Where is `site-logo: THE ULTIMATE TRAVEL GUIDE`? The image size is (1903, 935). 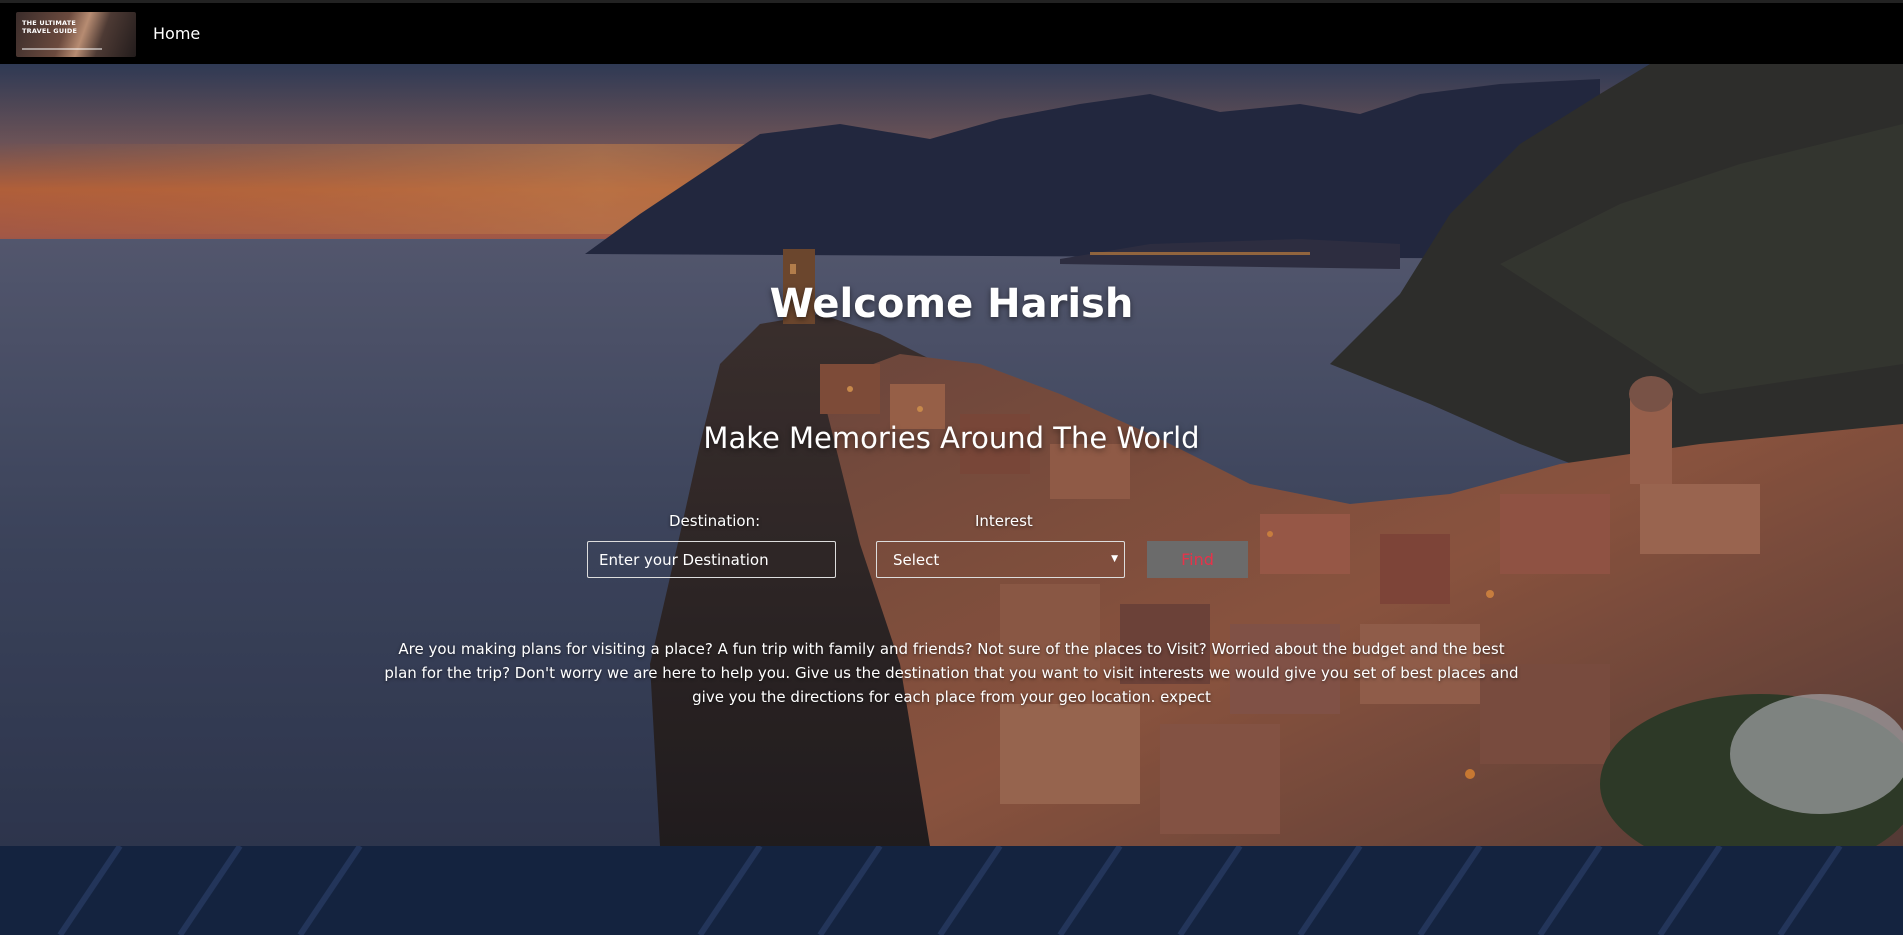
site-logo: THE ULTIMATE TRAVEL GUIDE is located at coordinates (76, 34).